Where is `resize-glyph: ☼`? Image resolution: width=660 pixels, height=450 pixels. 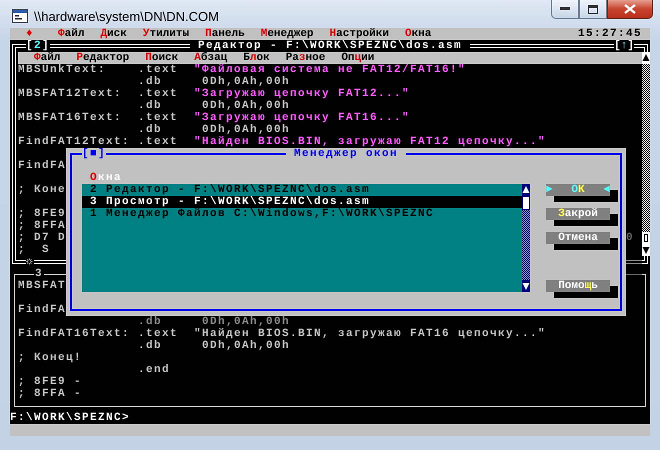
resize-glyph: ☼ is located at coordinates (30, 262).